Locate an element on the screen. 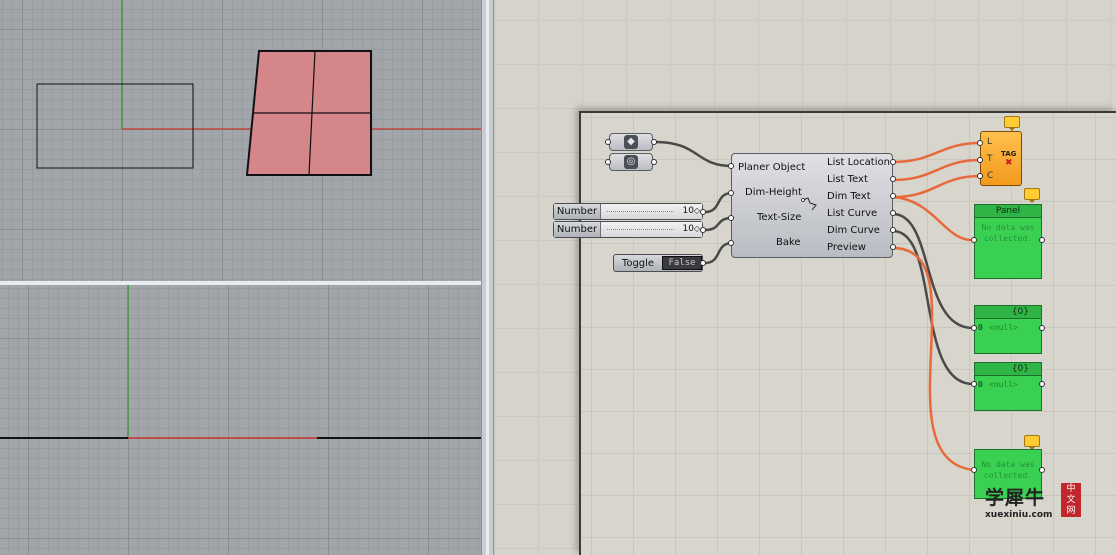 This screenshot has height=555, width=1116. panel-2: {0} 0 <null> is located at coordinates (1008, 329).